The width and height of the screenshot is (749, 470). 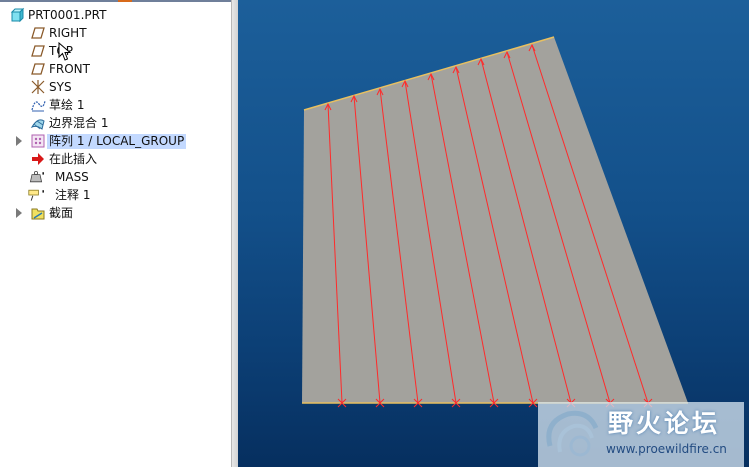 I want to click on tree-header-divider, so click(x=115, y=1).